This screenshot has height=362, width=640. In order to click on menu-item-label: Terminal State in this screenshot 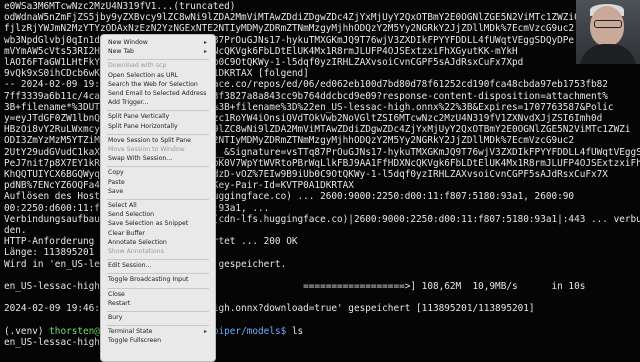, I will do `click(130, 332)`.